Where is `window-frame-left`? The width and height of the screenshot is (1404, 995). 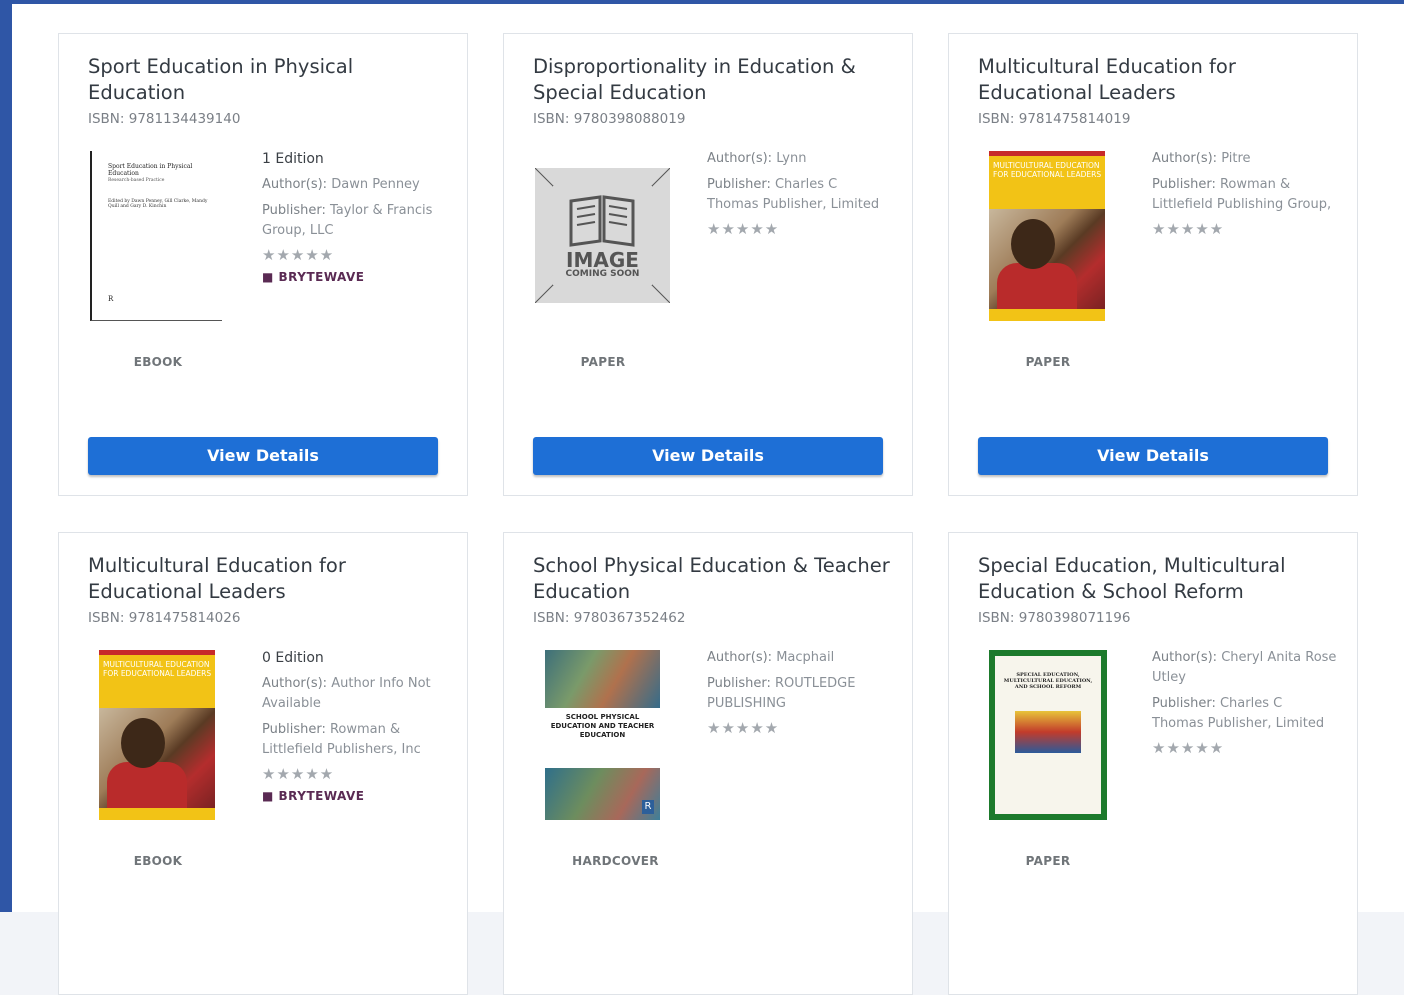 window-frame-left is located at coordinates (6, 456).